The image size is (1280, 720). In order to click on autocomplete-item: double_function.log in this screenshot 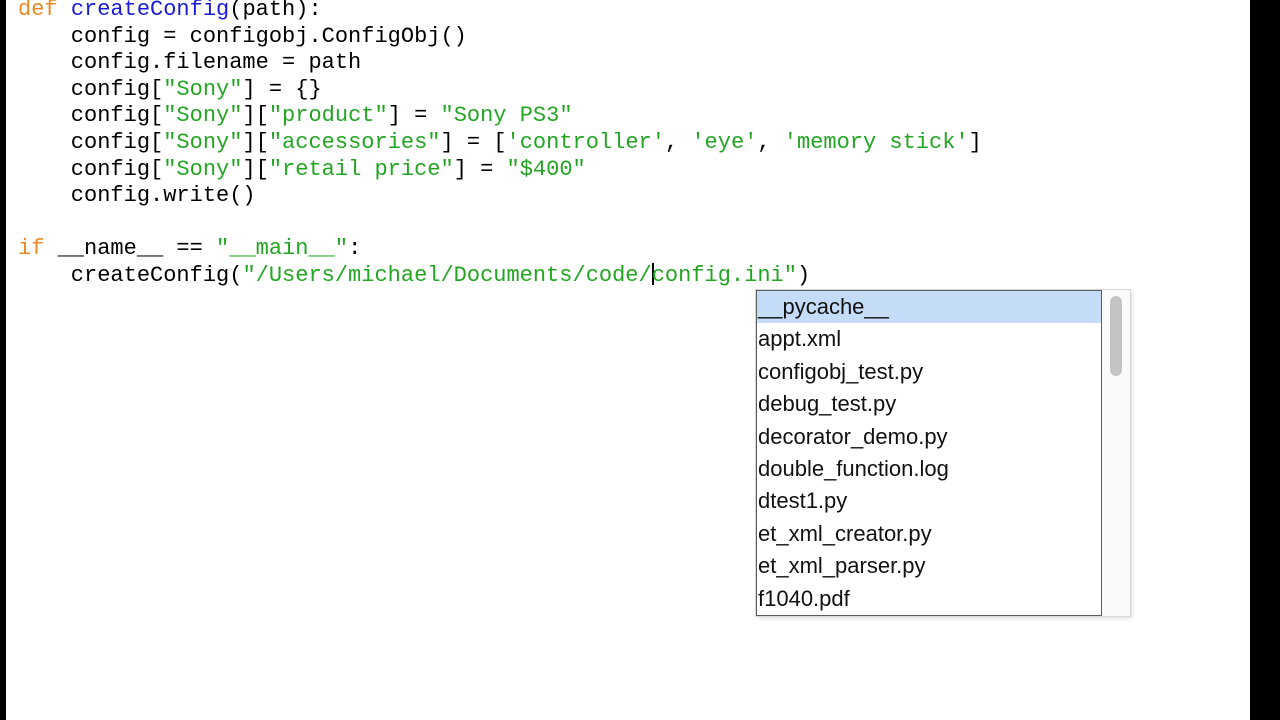, I will do `click(929, 469)`.